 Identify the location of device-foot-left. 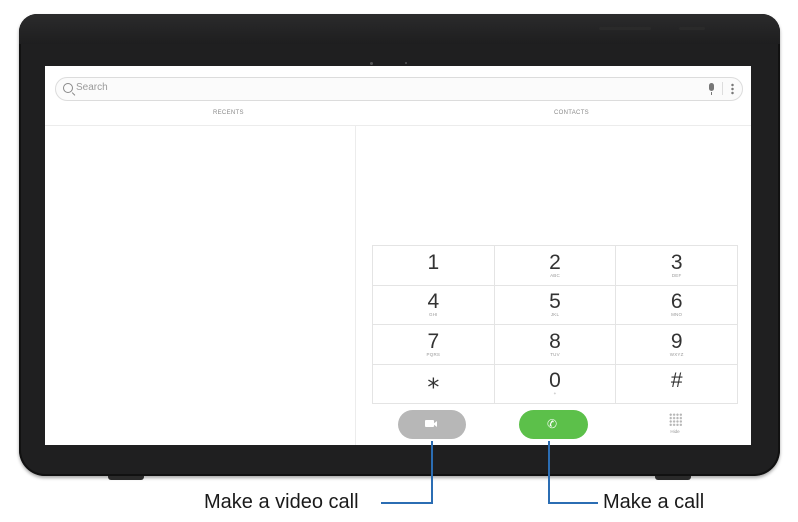
(126, 478).